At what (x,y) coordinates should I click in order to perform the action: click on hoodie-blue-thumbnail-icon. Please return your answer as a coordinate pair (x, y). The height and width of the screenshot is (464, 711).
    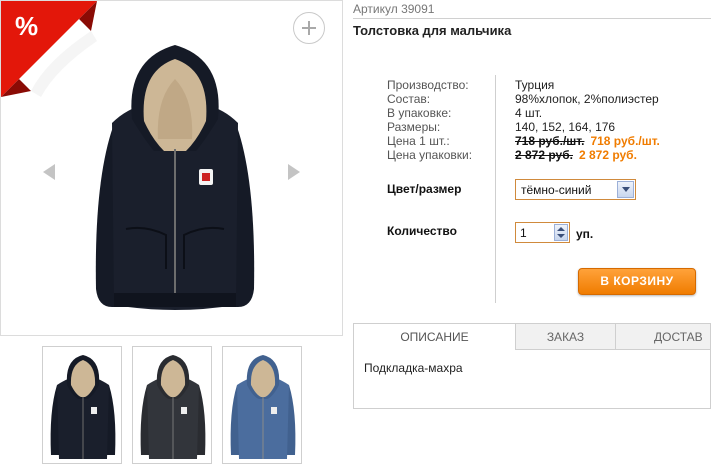
    Looking at the image, I should click on (263, 407).